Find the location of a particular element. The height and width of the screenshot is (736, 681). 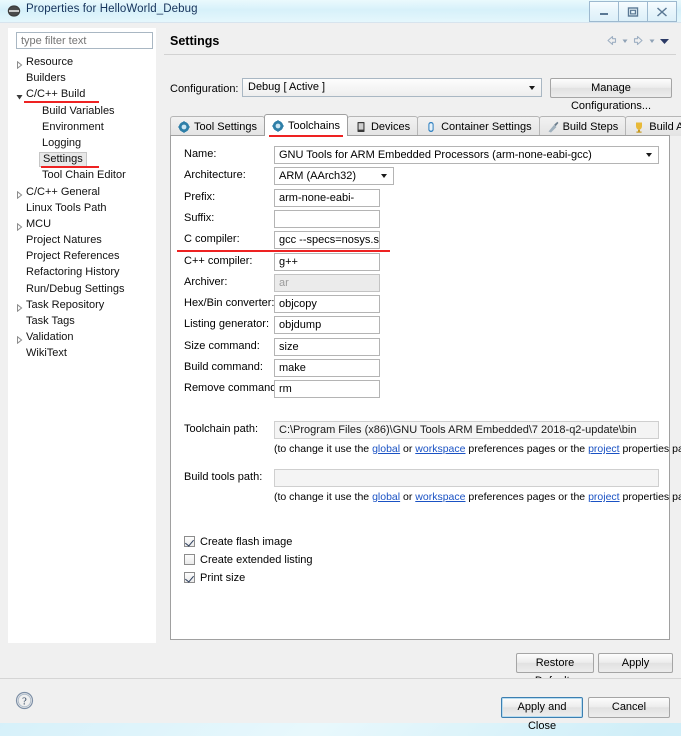

sidebar-item-c-c-general: C/C++ General is located at coordinates (82, 192).